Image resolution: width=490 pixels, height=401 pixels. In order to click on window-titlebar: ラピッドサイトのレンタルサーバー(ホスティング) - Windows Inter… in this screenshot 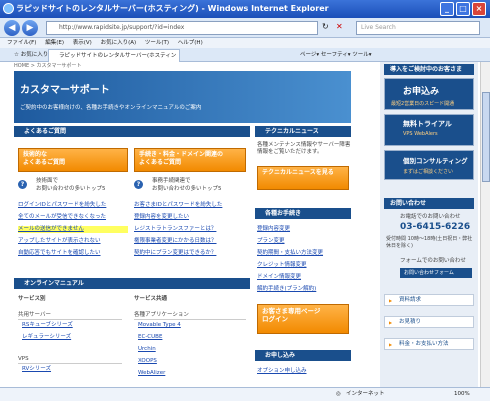, I will do `click(245, 9)`.